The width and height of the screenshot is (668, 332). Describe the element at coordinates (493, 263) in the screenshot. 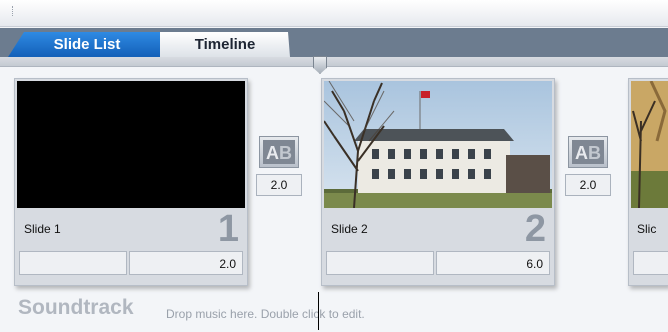

I see `slide-duration-field: 6.0` at that location.